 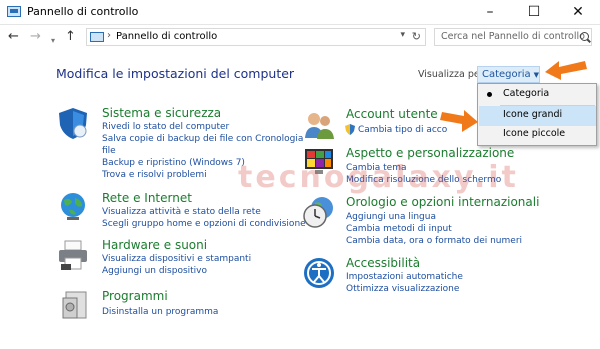 What do you see at coordinates (73, 255) in the screenshot?
I see `printer-icon` at bounding box center [73, 255].